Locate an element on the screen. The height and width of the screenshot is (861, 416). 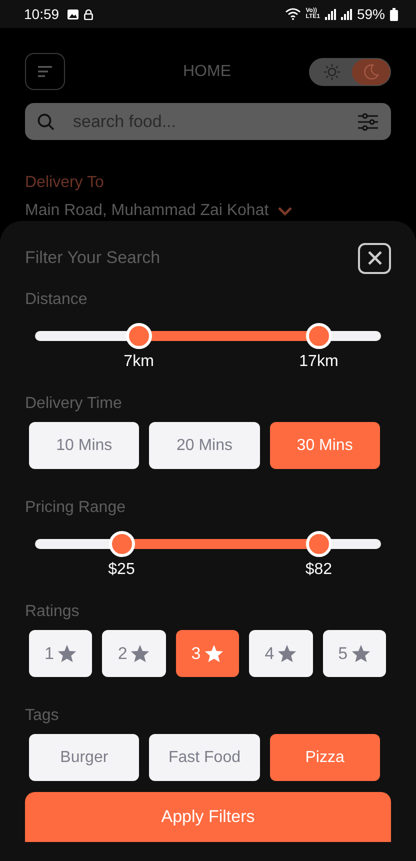
rating-option: 2 is located at coordinates (134, 653).